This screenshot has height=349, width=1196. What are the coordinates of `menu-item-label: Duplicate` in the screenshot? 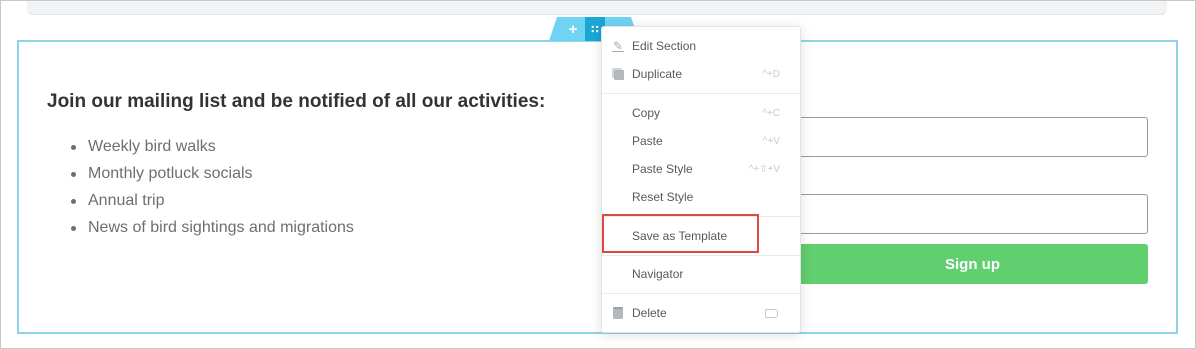 It's located at (657, 74).